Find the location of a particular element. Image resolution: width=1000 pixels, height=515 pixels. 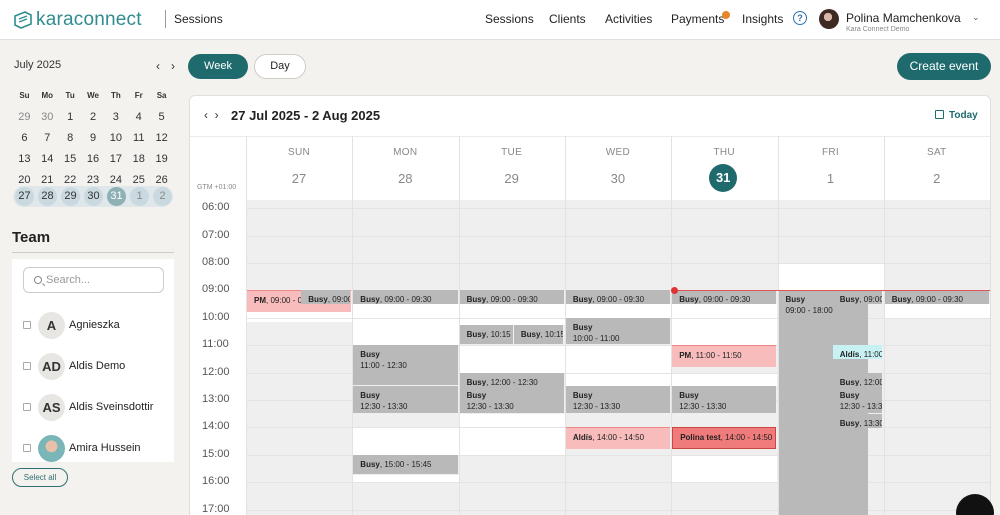

nav-insights: Insights is located at coordinates (762, 19).